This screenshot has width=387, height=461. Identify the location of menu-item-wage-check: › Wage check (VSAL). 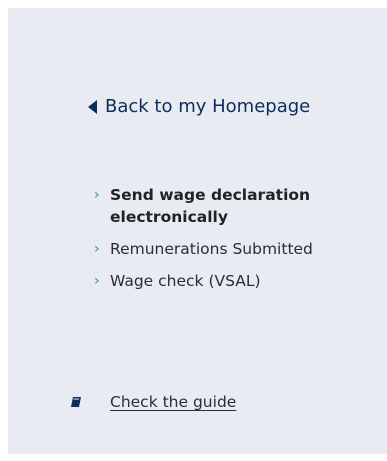
(229, 281).